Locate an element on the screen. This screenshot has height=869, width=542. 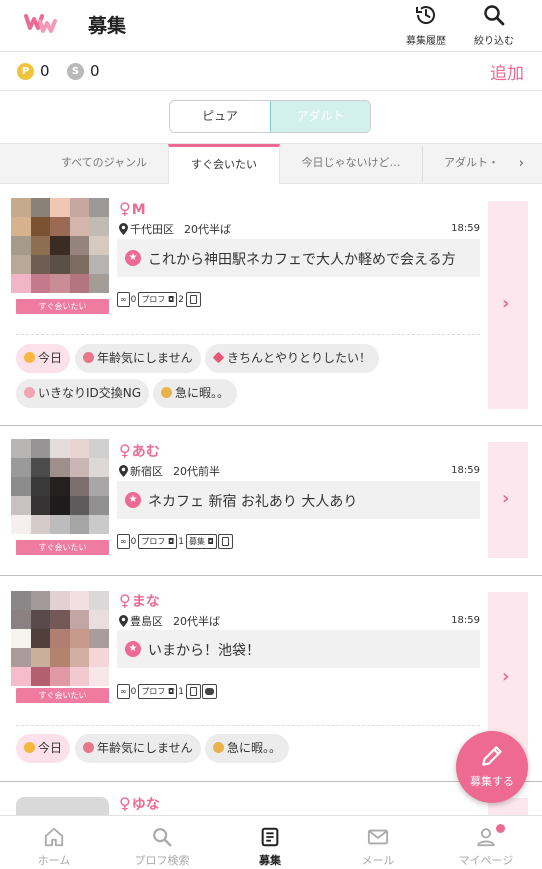
nav-mail-label: メール is located at coordinates (378, 860).